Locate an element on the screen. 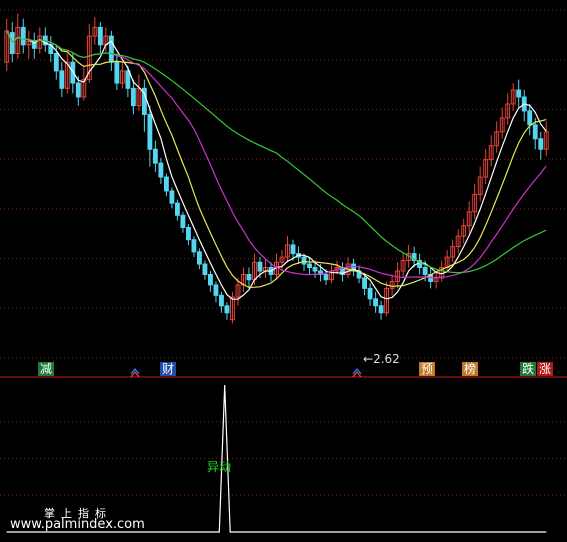 This screenshot has height=542, width=567. low-price-annotation: ←2.62 is located at coordinates (381, 359).